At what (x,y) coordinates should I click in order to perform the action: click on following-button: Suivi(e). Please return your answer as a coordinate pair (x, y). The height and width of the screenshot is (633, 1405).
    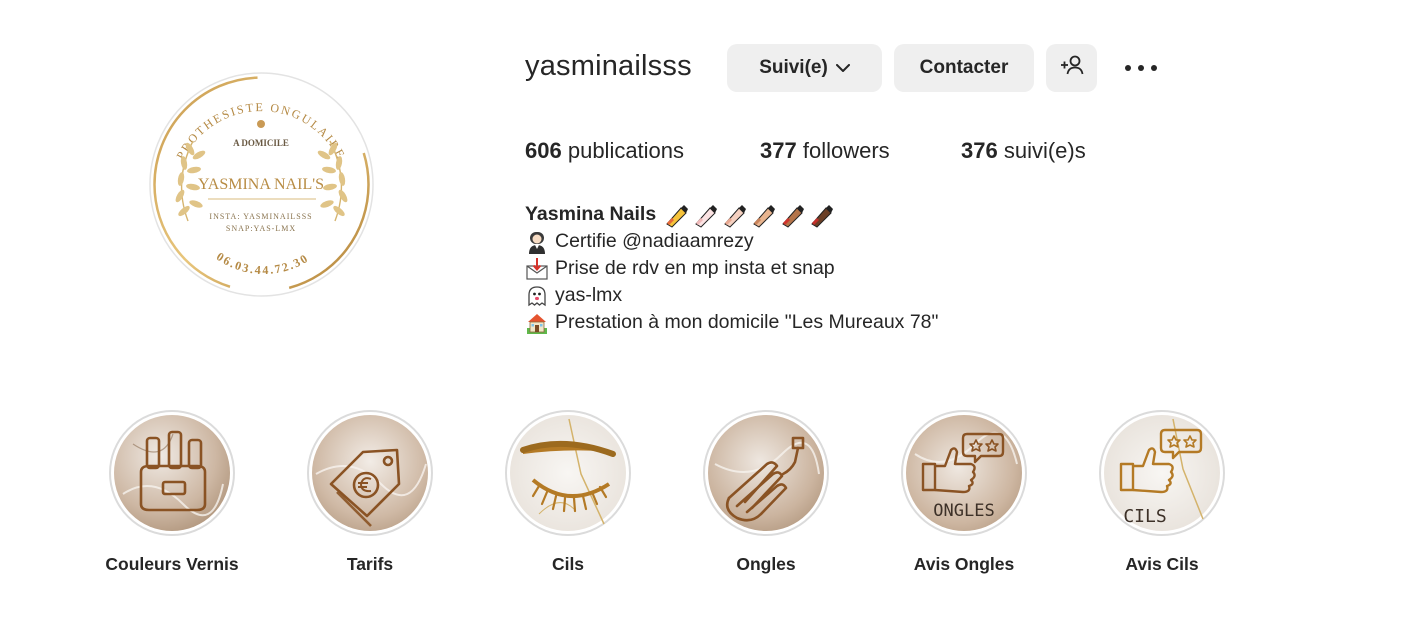
    Looking at the image, I should click on (804, 68).